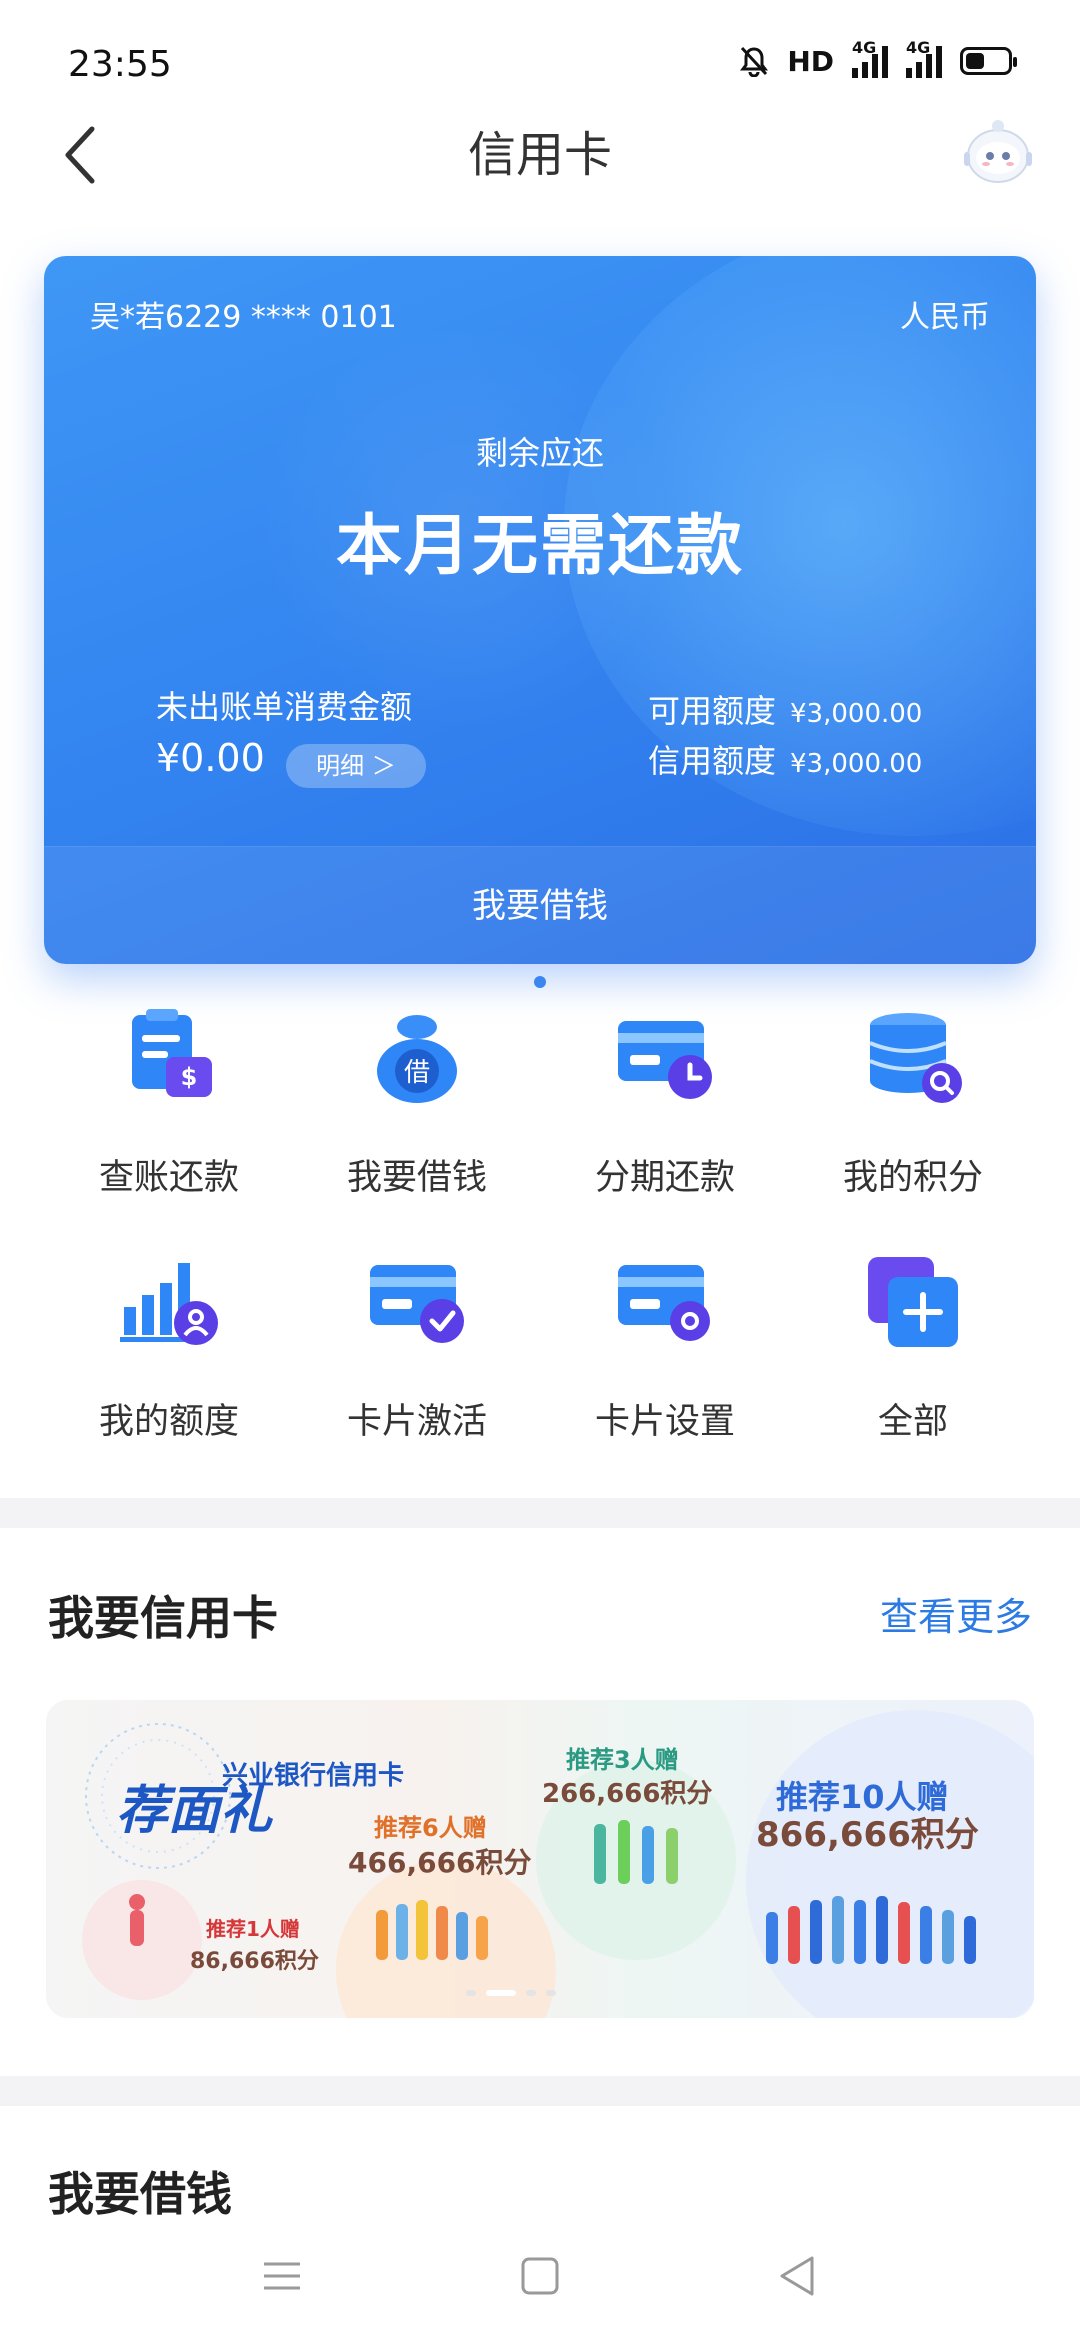 Image resolution: width=1080 pixels, height=2340 pixels. What do you see at coordinates (539, 453) in the screenshot?
I see `remain-label: 剩余应还` at bounding box center [539, 453].